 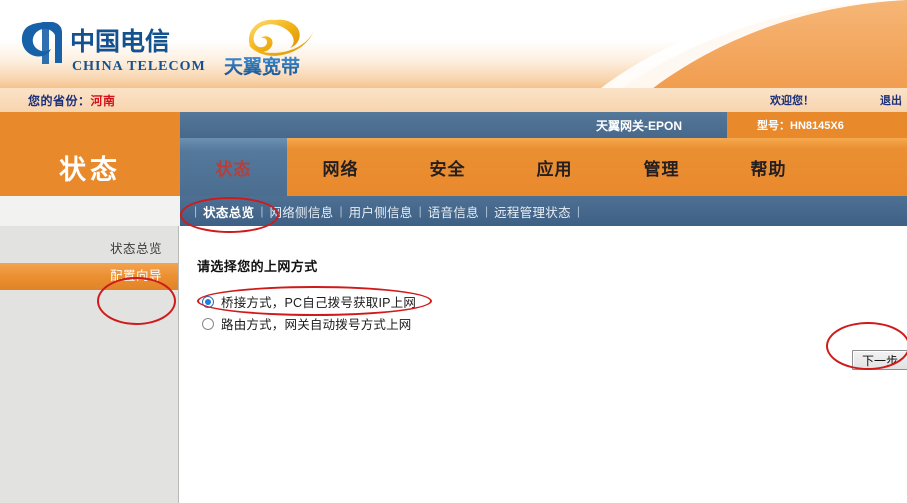 What do you see at coordinates (891, 100) in the screenshot?
I see `logout-link: 退出` at bounding box center [891, 100].